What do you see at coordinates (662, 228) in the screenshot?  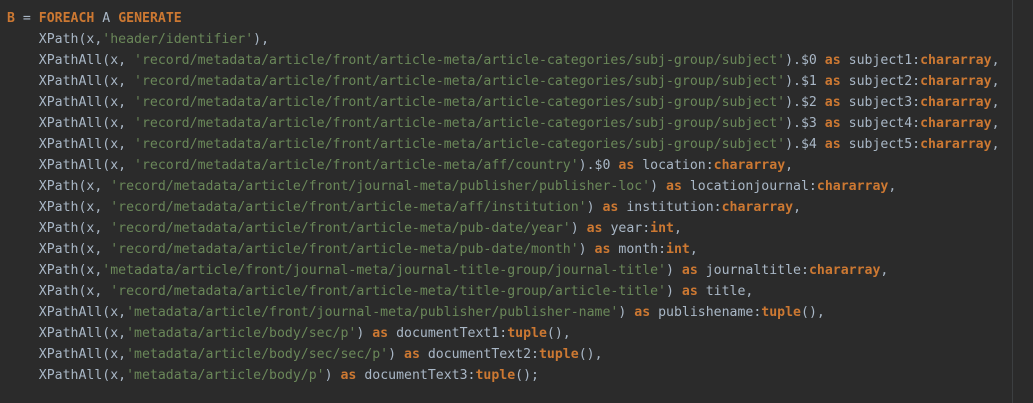 I see `keyword-token: int` at bounding box center [662, 228].